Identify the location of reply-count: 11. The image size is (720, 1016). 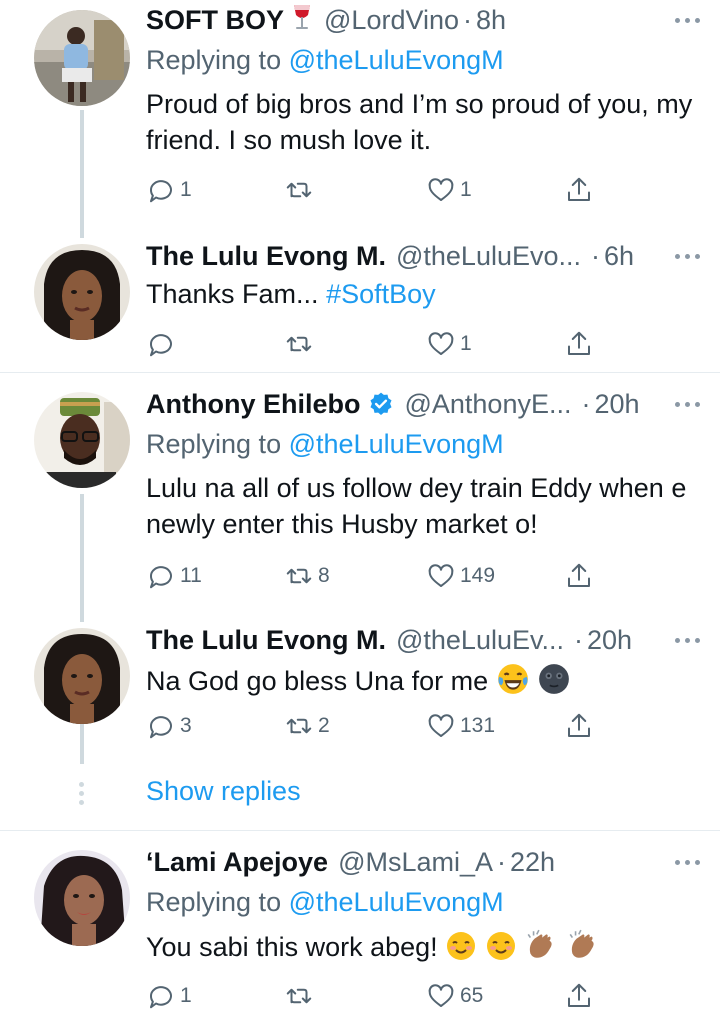
(191, 575).